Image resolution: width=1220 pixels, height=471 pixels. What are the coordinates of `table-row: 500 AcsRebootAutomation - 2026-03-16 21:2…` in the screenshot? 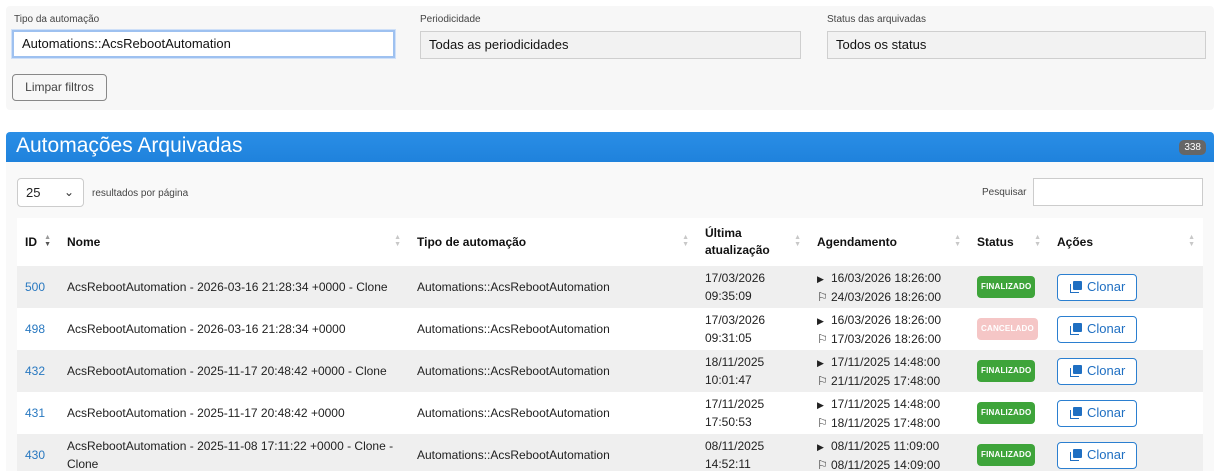 It's located at (610, 287).